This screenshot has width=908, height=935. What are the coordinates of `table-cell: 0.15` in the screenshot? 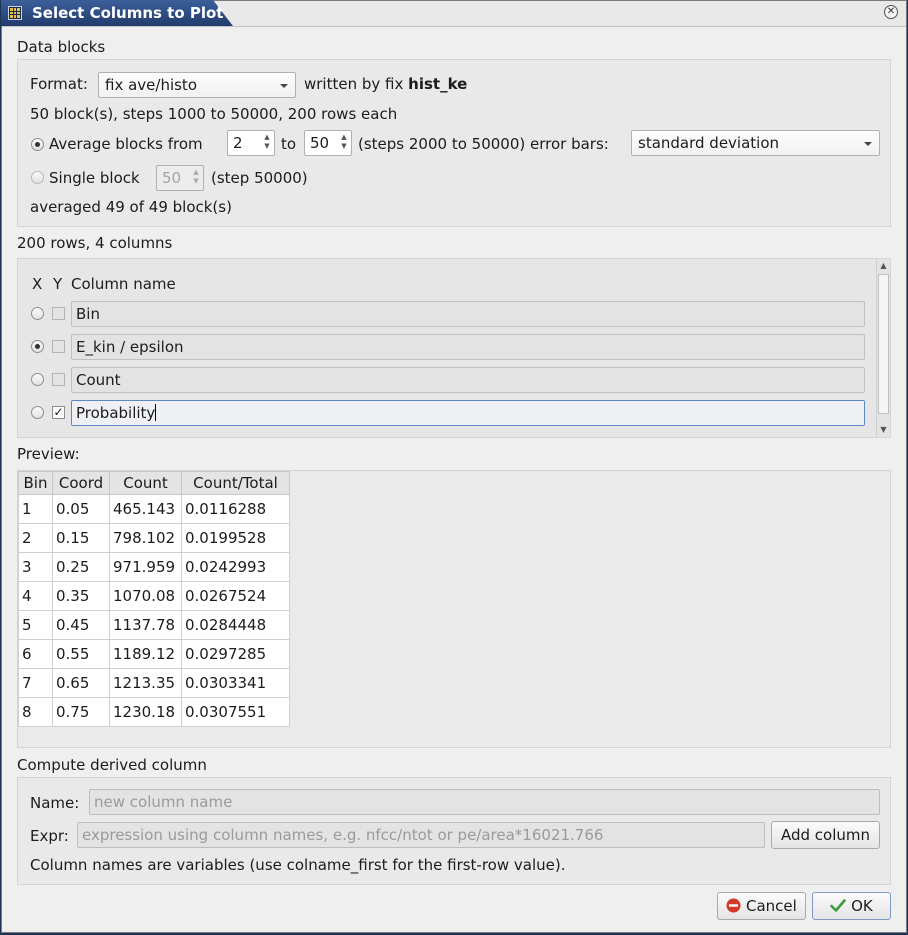 It's located at (81, 538).